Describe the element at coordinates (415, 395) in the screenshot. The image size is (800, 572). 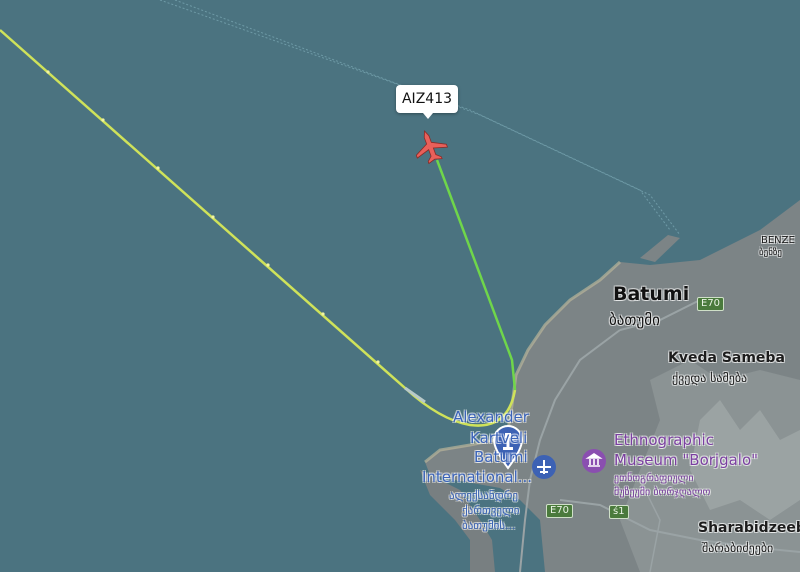
I see `track-segment-descent` at that location.